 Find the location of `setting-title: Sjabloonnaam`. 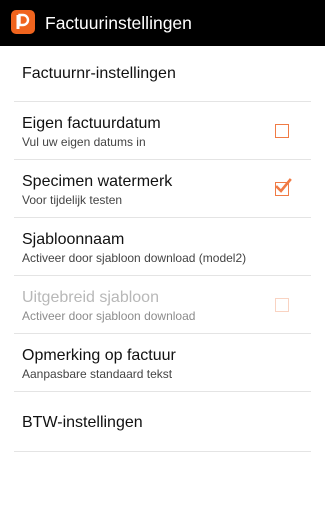

setting-title: Sjabloonnaam is located at coordinates (73, 239).